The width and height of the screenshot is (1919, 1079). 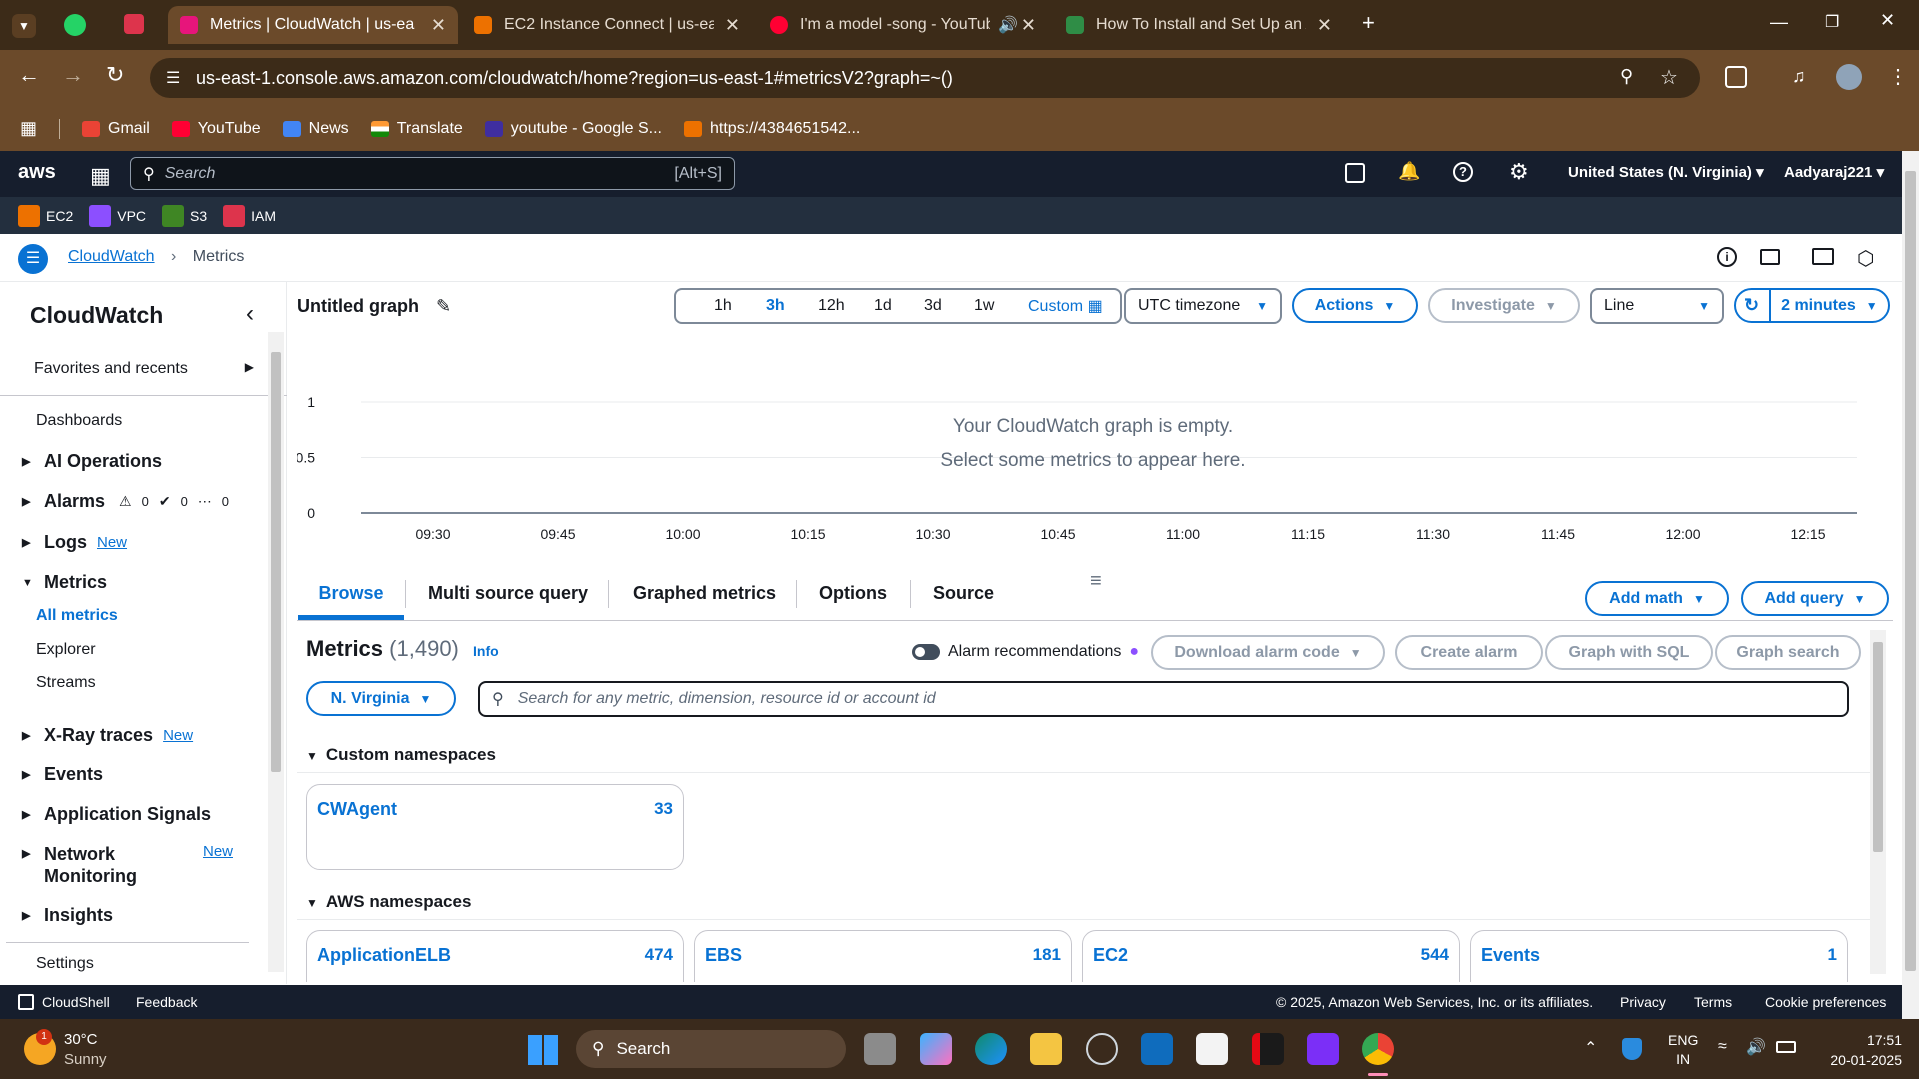 I want to click on apps-icon: ▦, so click(x=28, y=128).